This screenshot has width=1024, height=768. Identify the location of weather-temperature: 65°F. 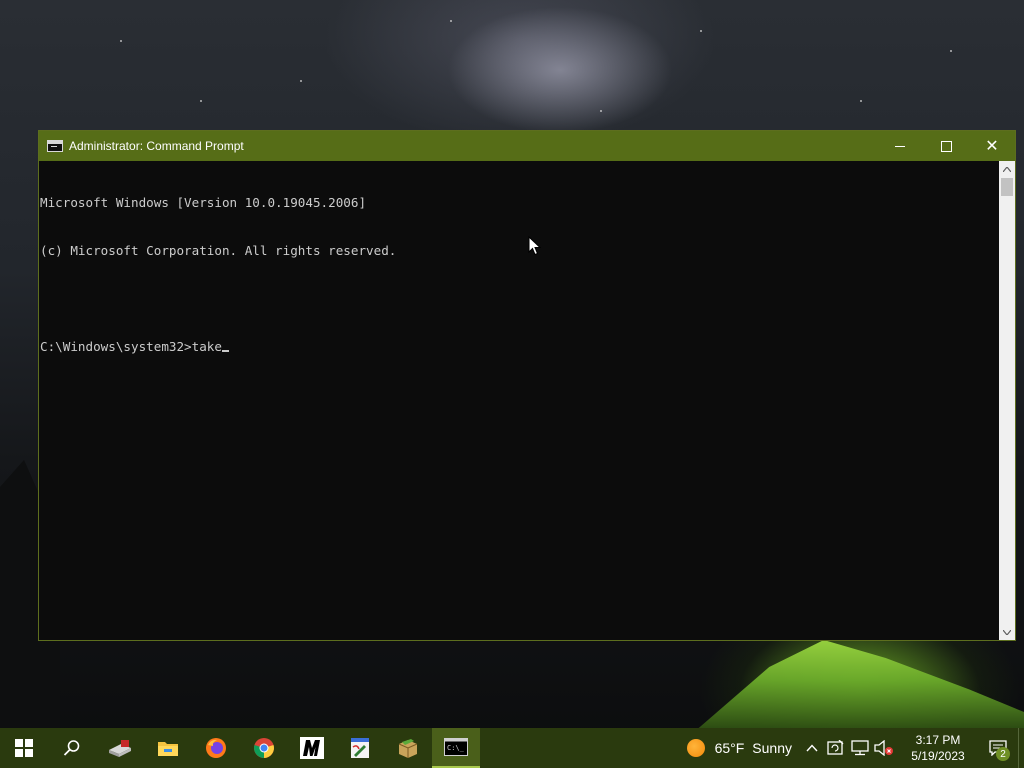
(729, 748).